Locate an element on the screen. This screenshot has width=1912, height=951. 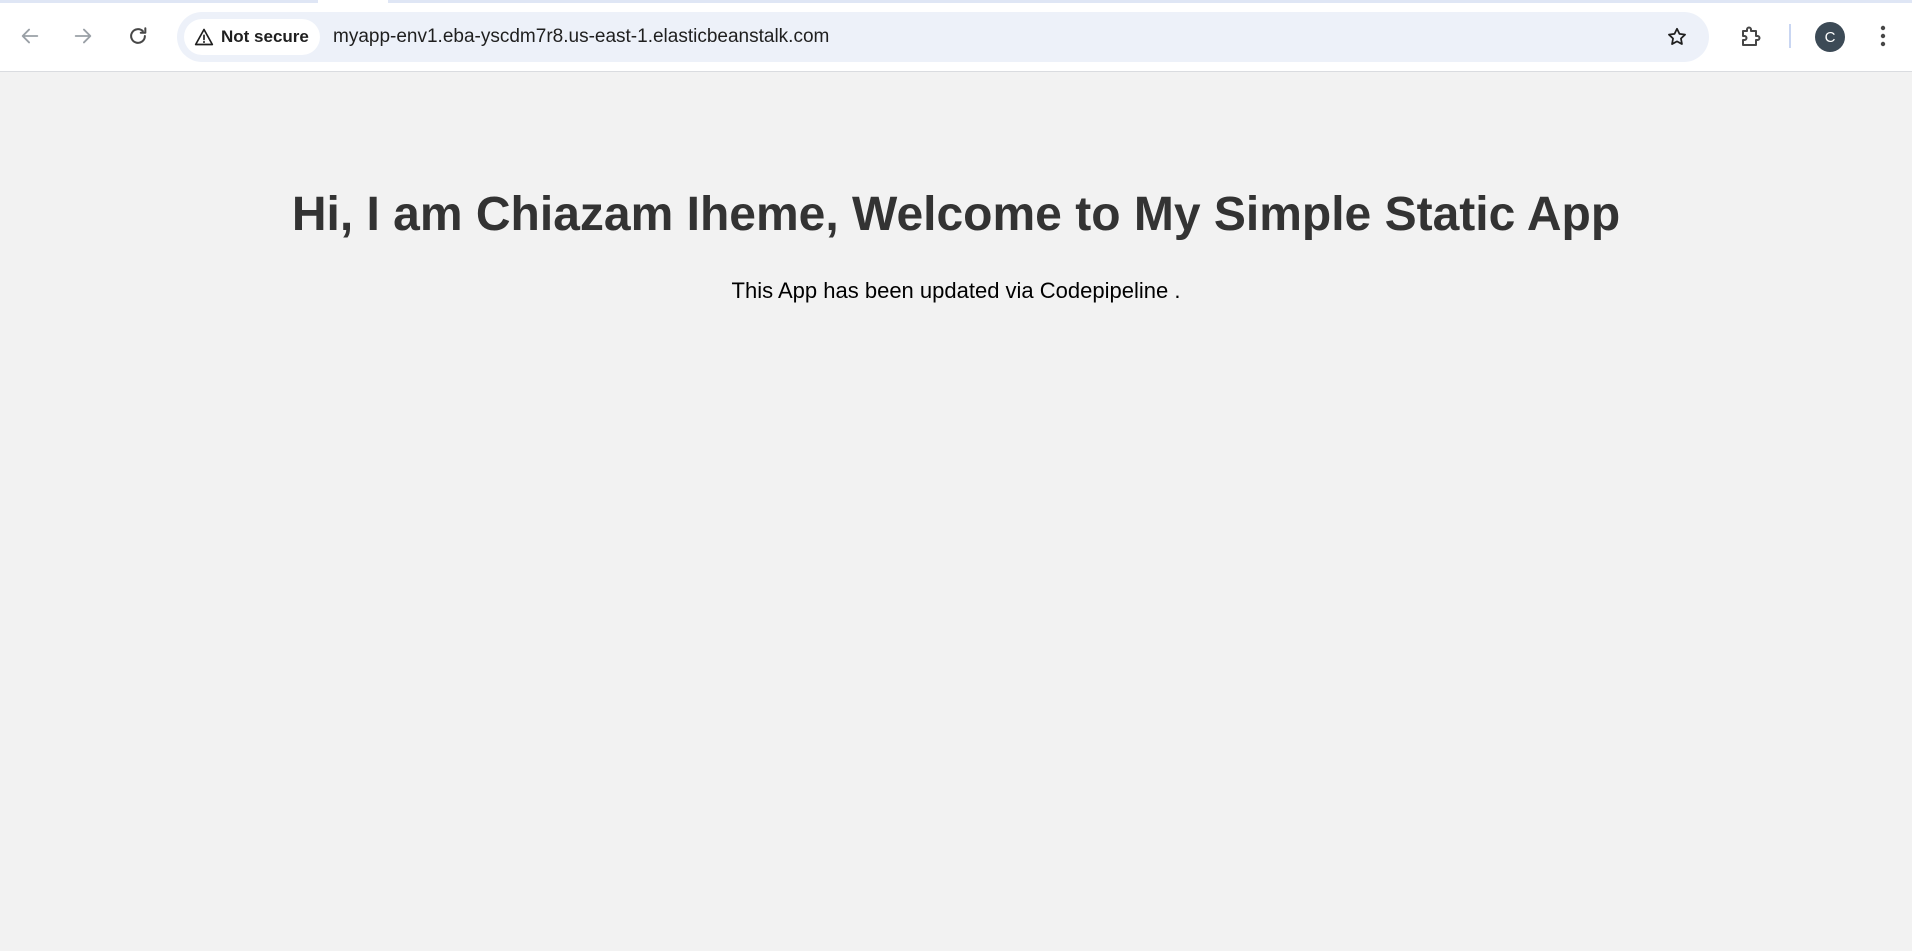
reload-icon is located at coordinates (138, 35).